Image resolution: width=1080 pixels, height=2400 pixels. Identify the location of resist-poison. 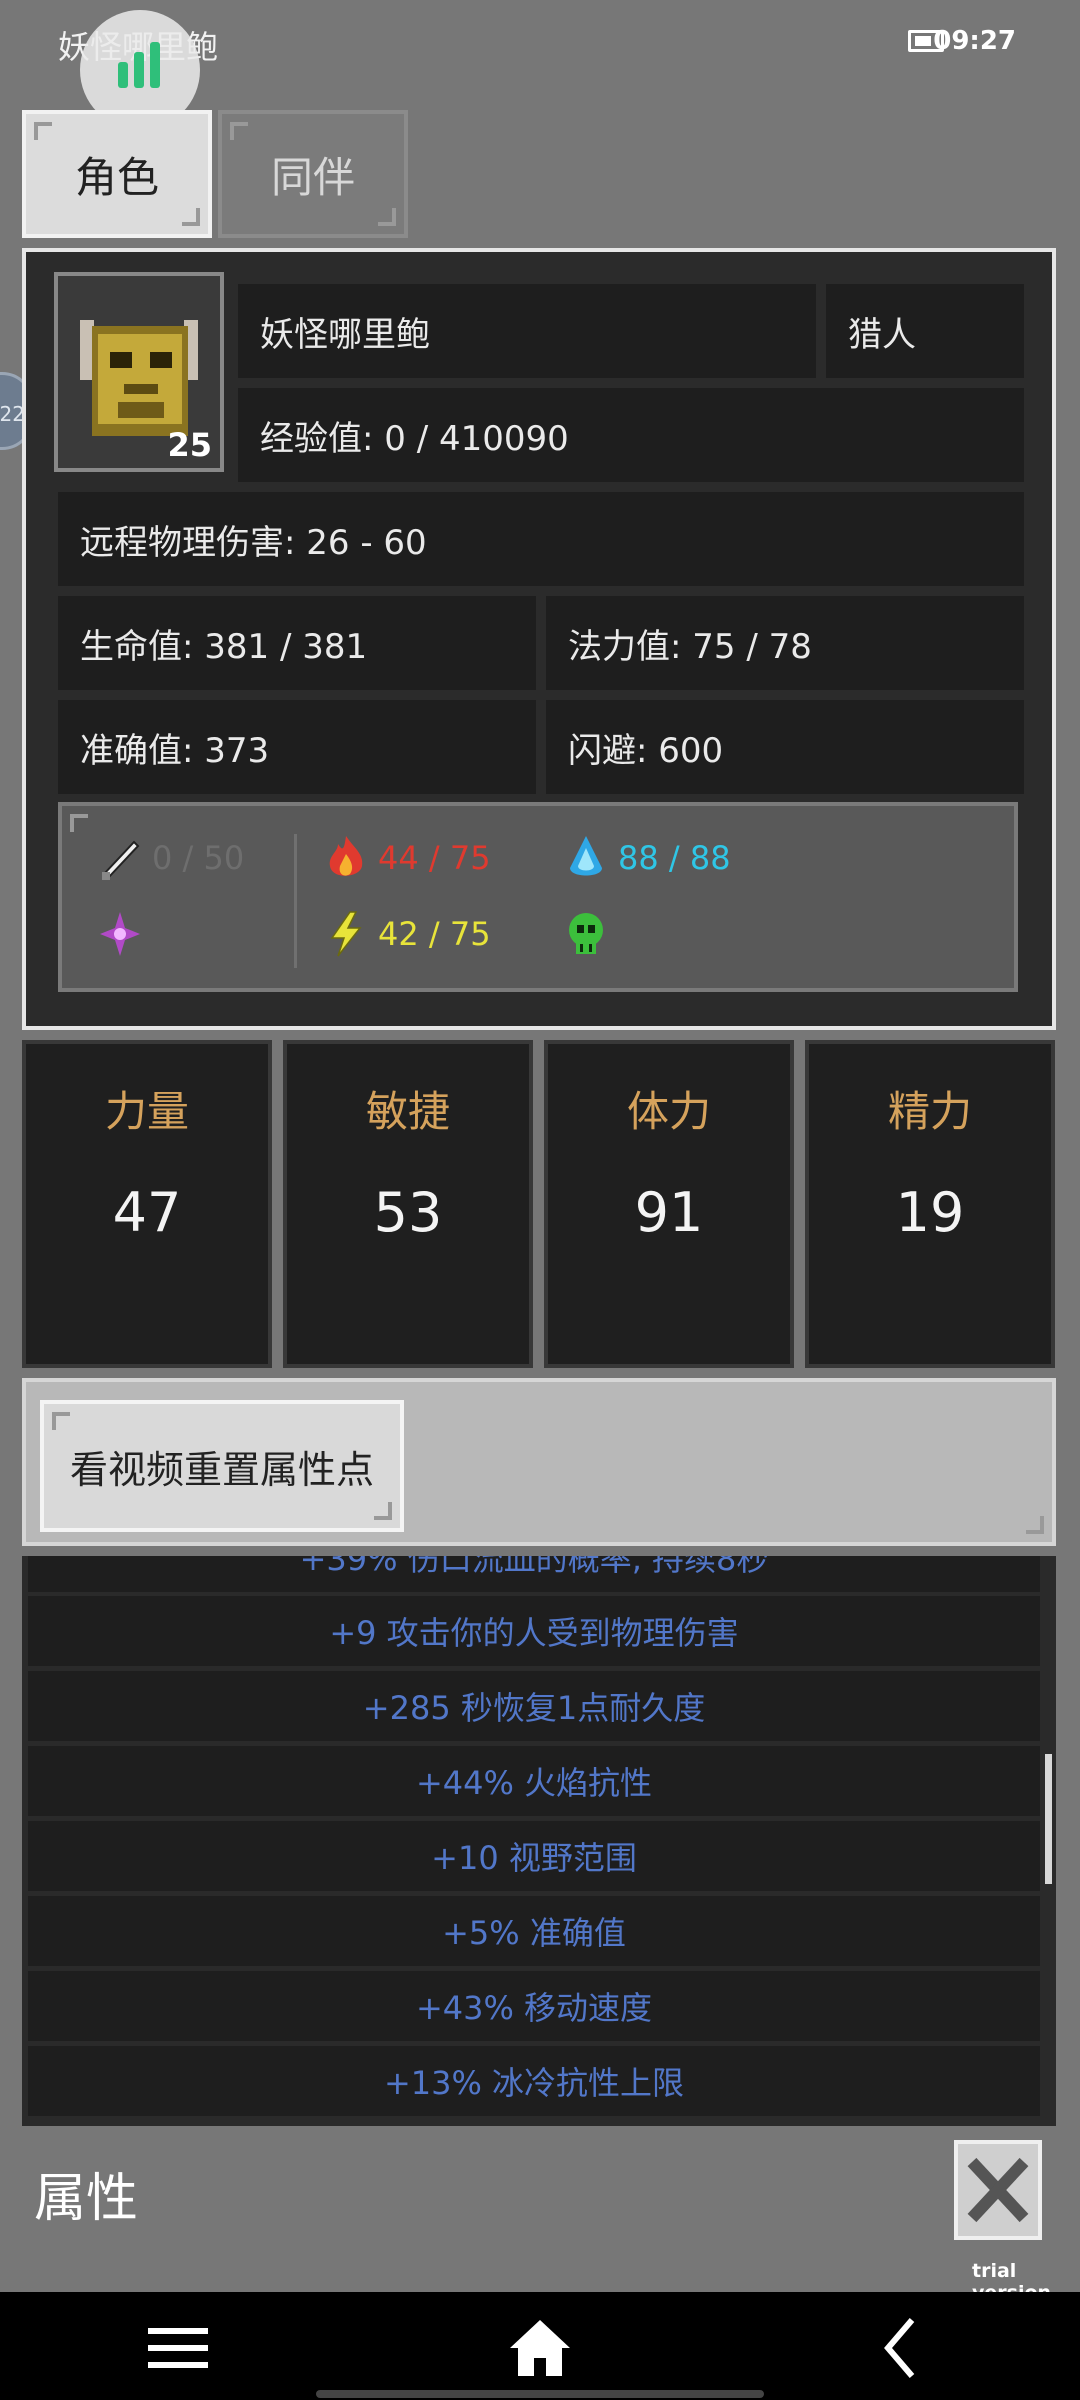
(591, 934).